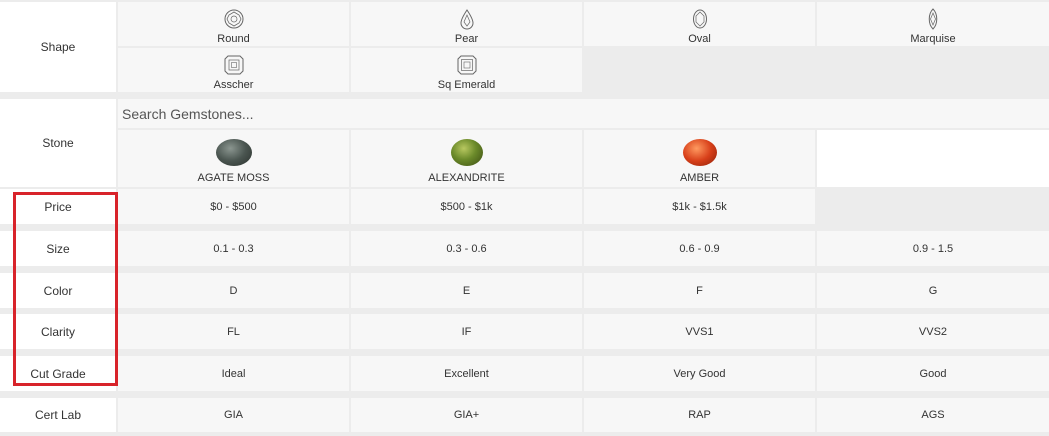 This screenshot has height=436, width=1049. I want to click on oval-diamond-icon, so click(699, 18).